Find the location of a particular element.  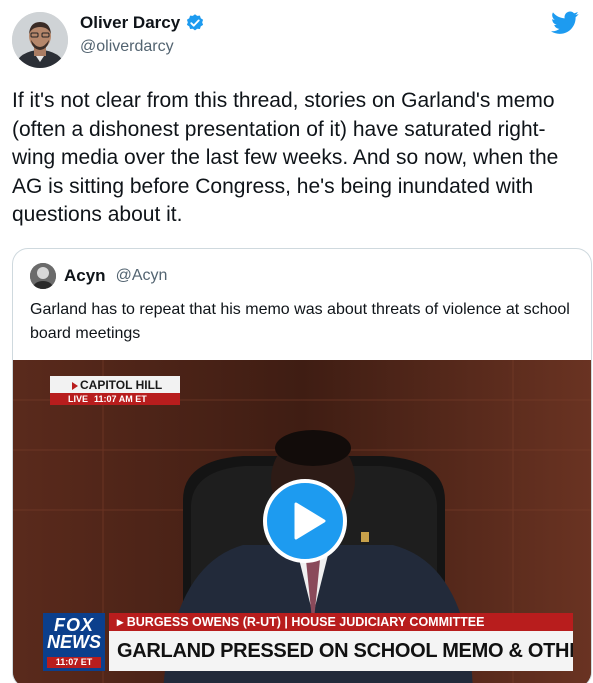

play-button is located at coordinates (305, 521).